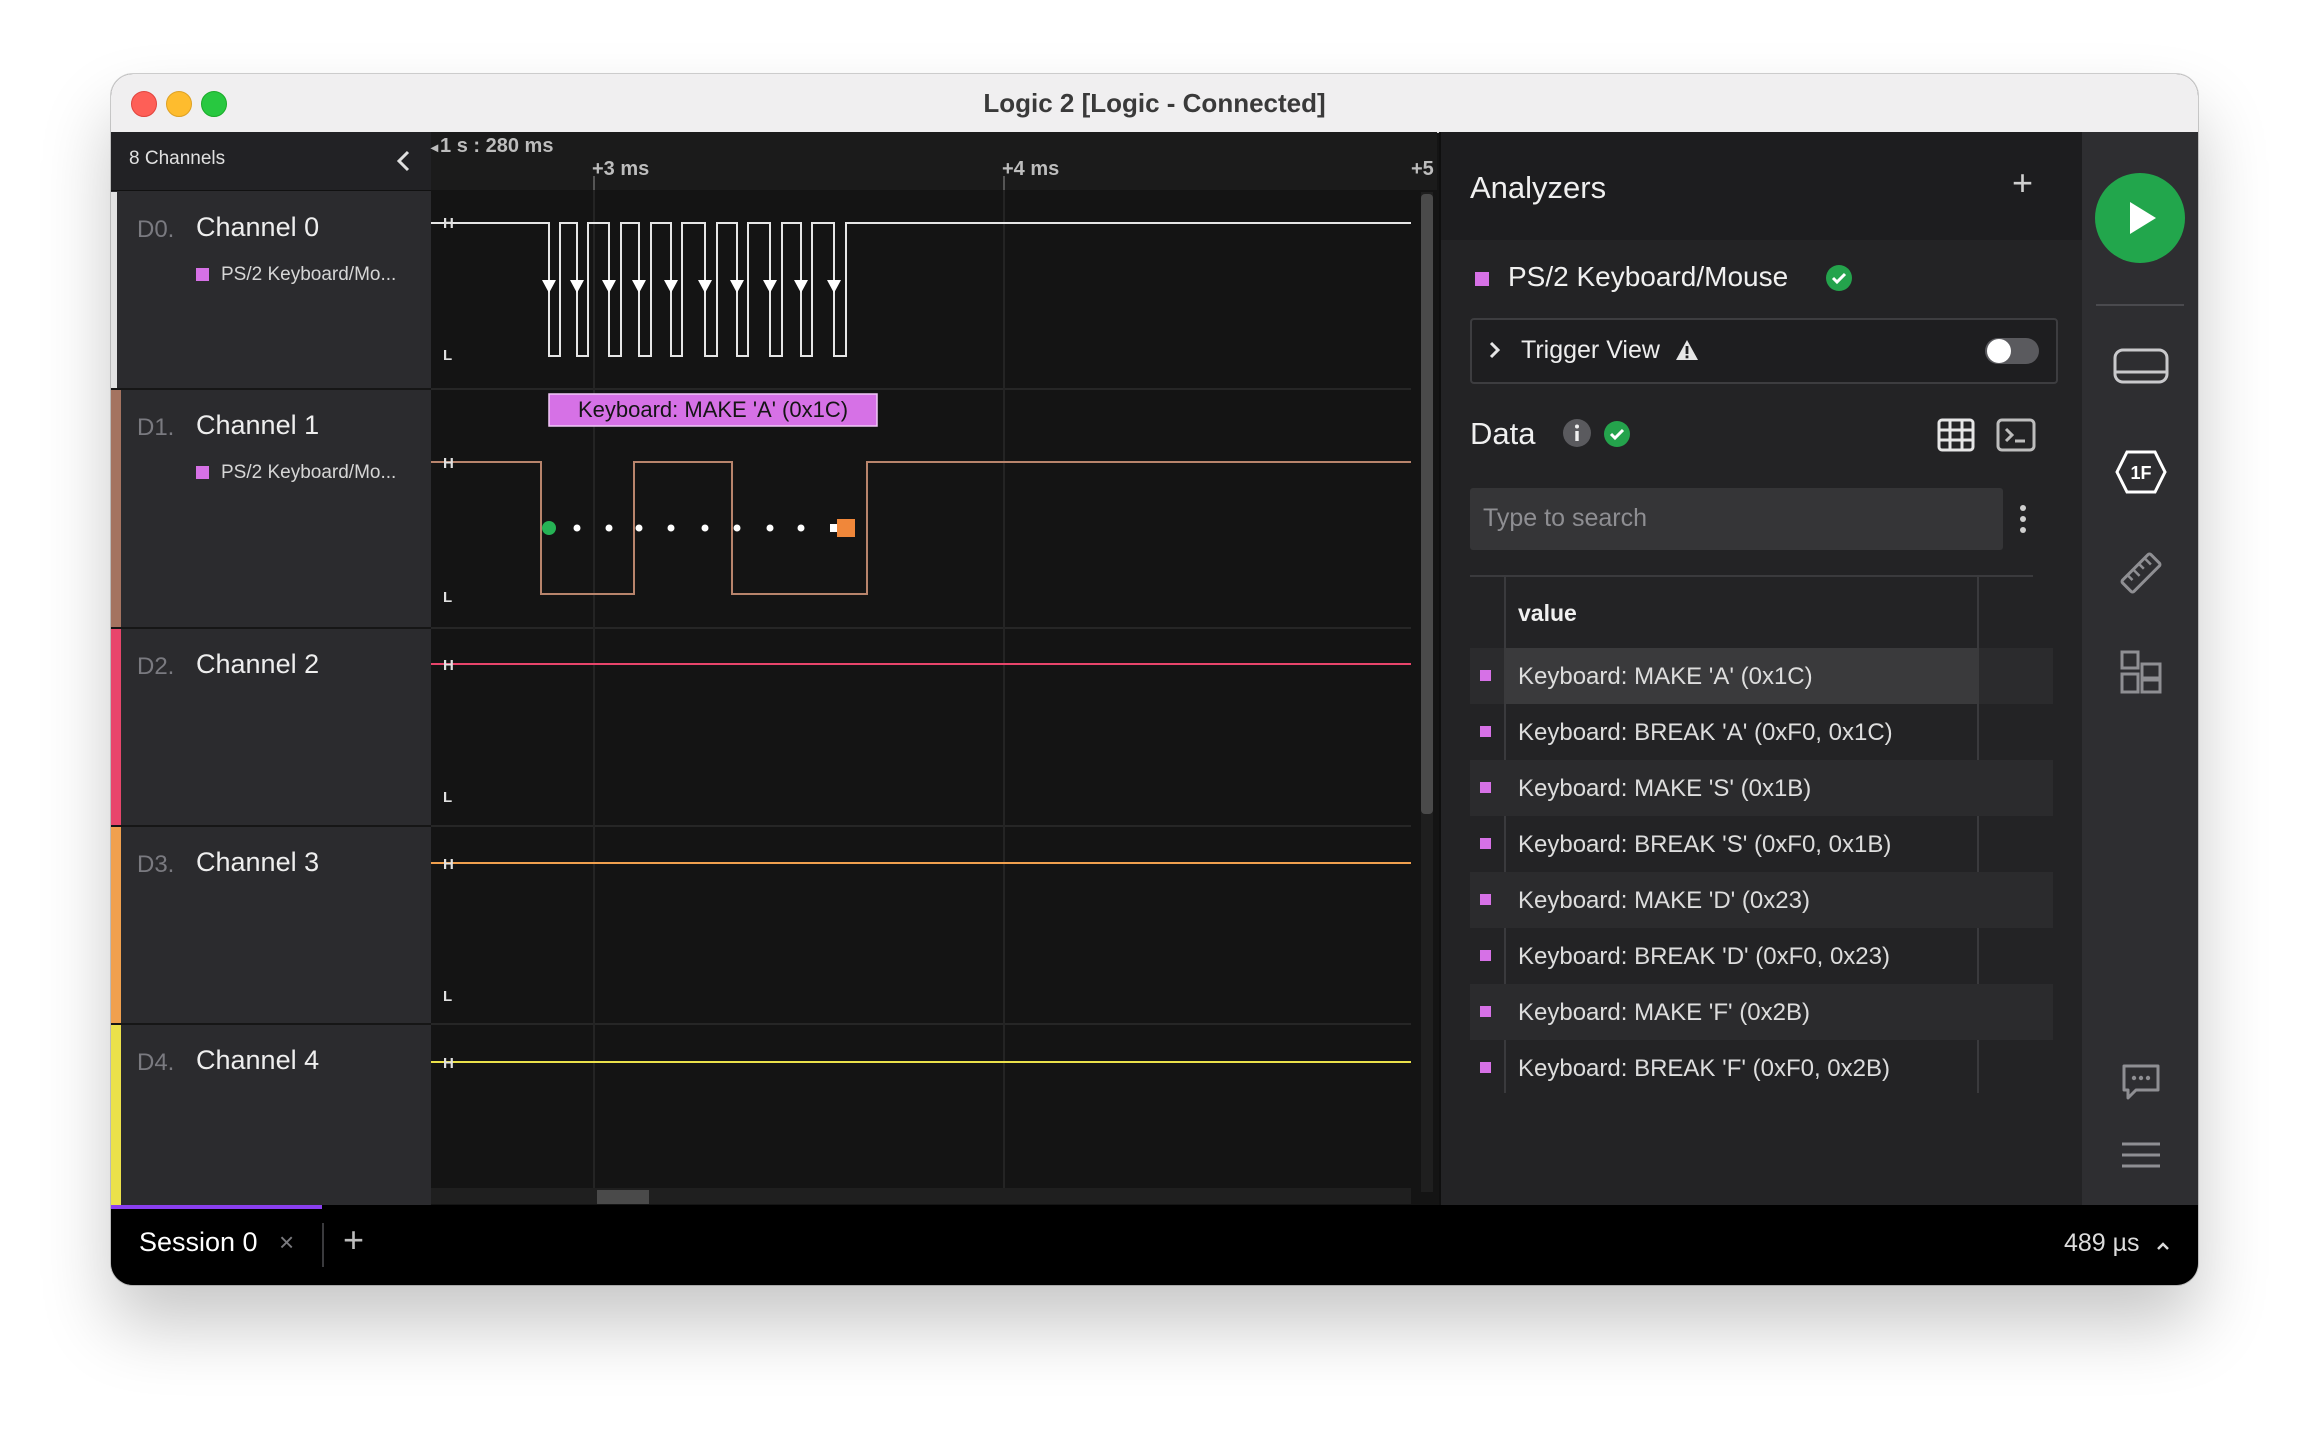  What do you see at coordinates (2012, 351) in the screenshot?
I see `trigger-view-toggle` at bounding box center [2012, 351].